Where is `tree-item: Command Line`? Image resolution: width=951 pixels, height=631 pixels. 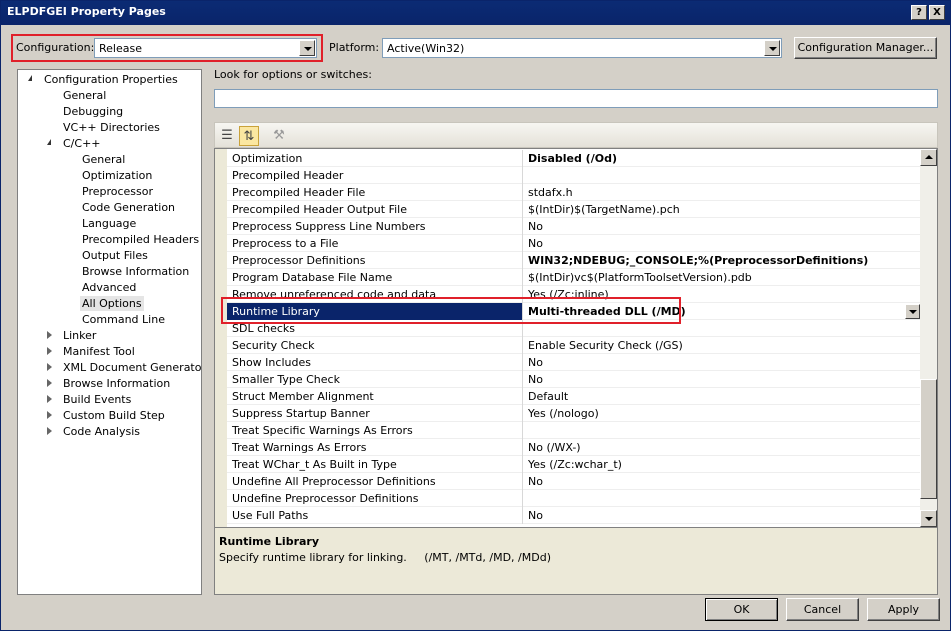
tree-item: Command Line is located at coordinates (109, 320).